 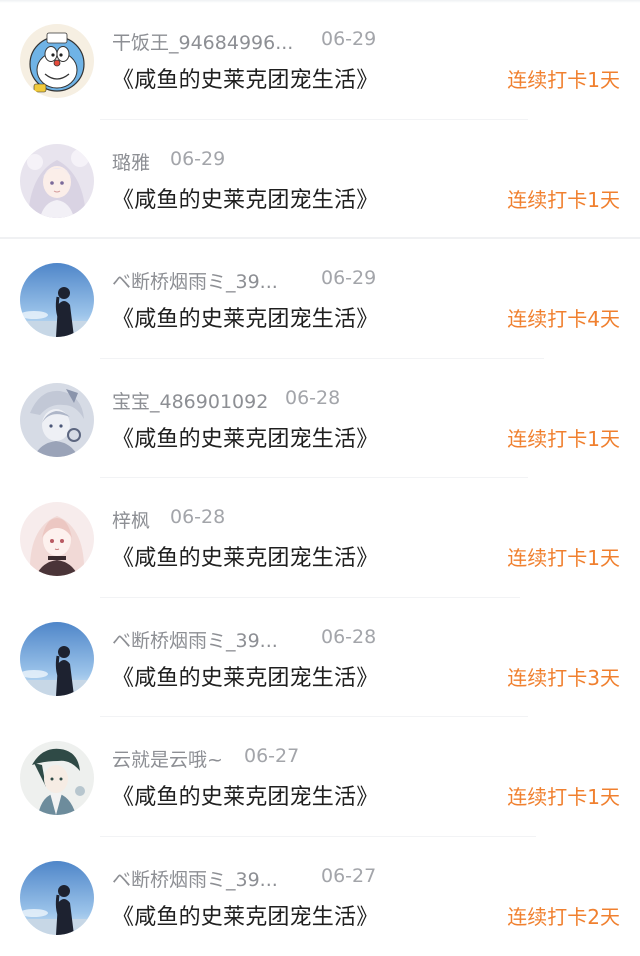 I want to click on anime-boy-avatar-icon, so click(x=57, y=420).